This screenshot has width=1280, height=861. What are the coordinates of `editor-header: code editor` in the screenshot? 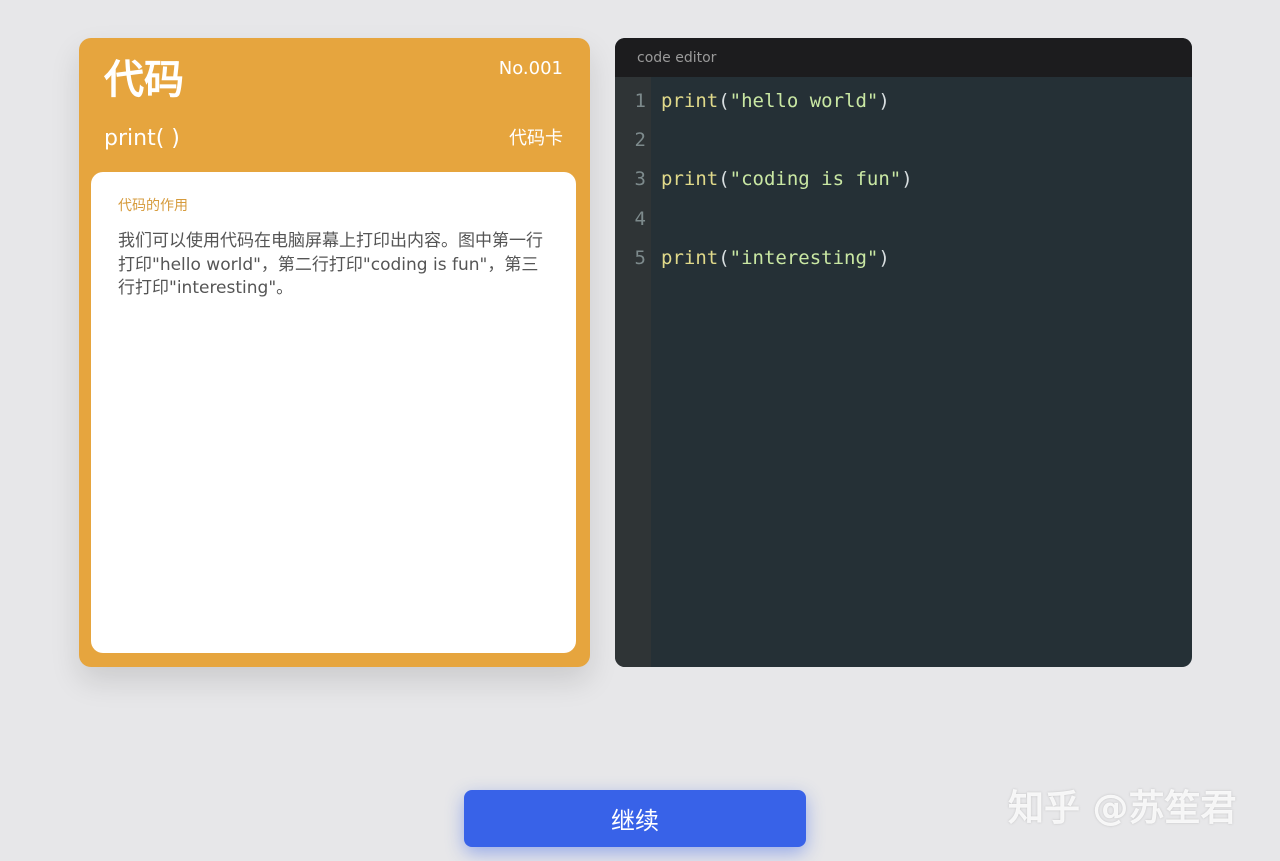 It's located at (903, 57).